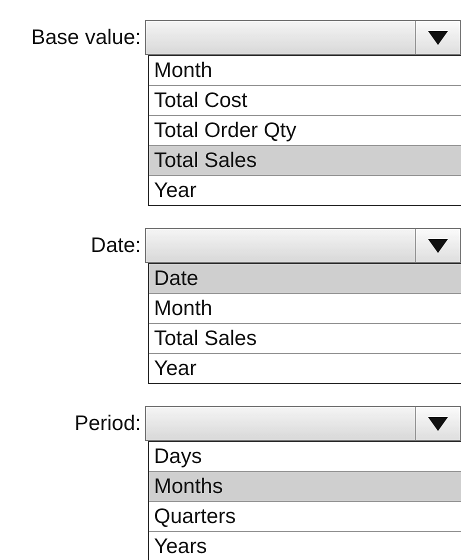 The image size is (461, 560). I want to click on list-option: Months, so click(305, 487).